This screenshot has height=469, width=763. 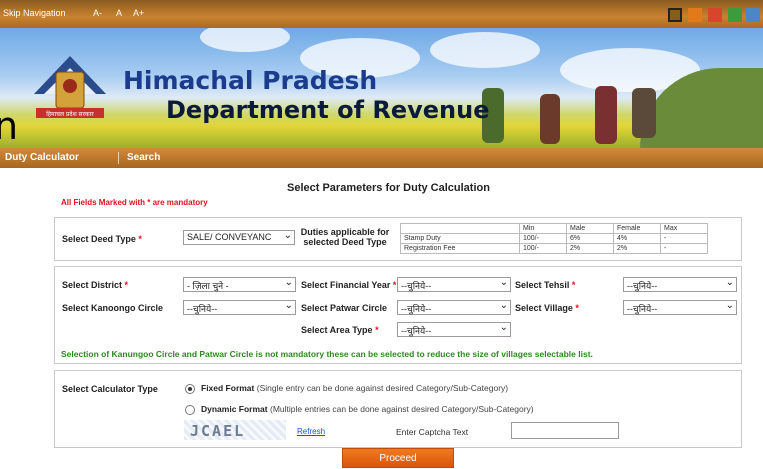 What do you see at coordinates (239, 307) in the screenshot?
I see `kanoongo-circle-select: --चुनिये-- ⌄` at bounding box center [239, 307].